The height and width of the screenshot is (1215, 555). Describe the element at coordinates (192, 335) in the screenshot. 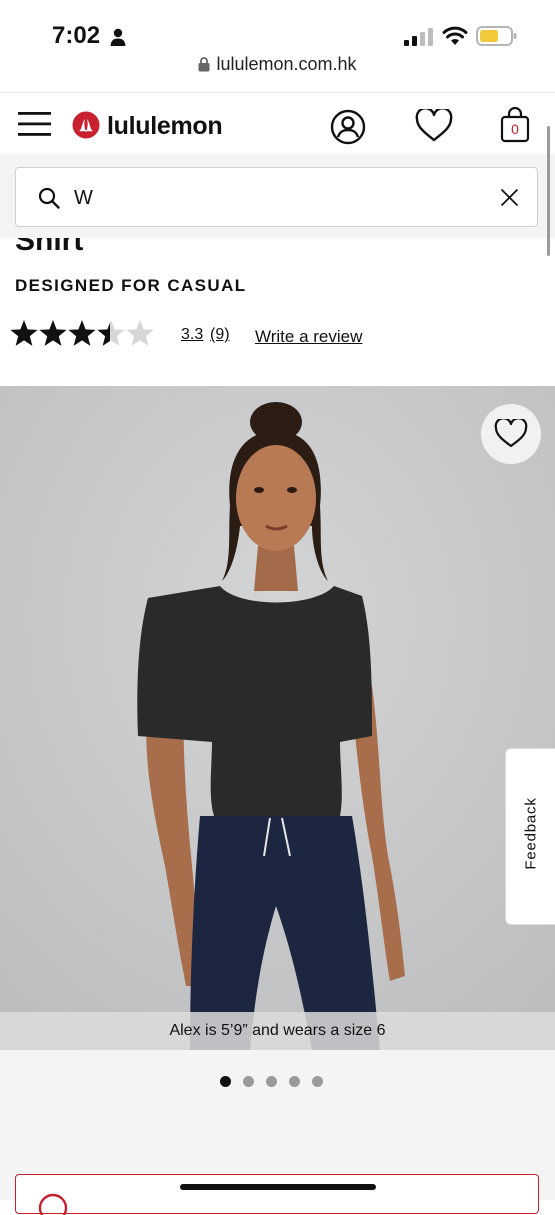

I see `rating-value: 3.3` at that location.